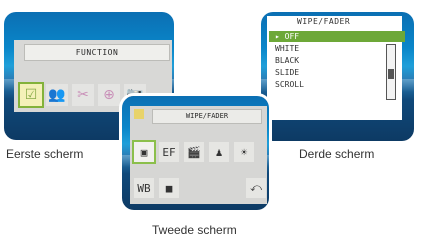  What do you see at coordinates (244, 152) in the screenshot?
I see `brightness-icon: ☀` at bounding box center [244, 152].